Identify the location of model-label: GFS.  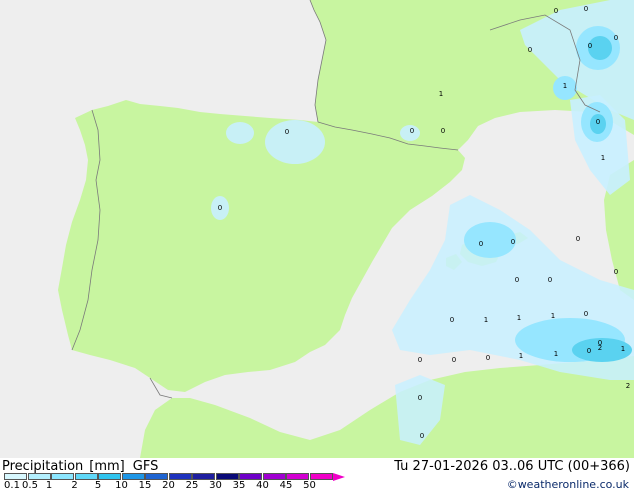
(145, 466).